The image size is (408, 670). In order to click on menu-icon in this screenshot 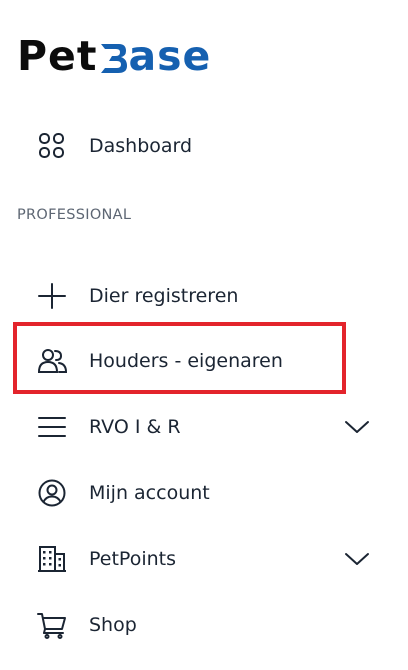, I will do `click(52, 427)`.